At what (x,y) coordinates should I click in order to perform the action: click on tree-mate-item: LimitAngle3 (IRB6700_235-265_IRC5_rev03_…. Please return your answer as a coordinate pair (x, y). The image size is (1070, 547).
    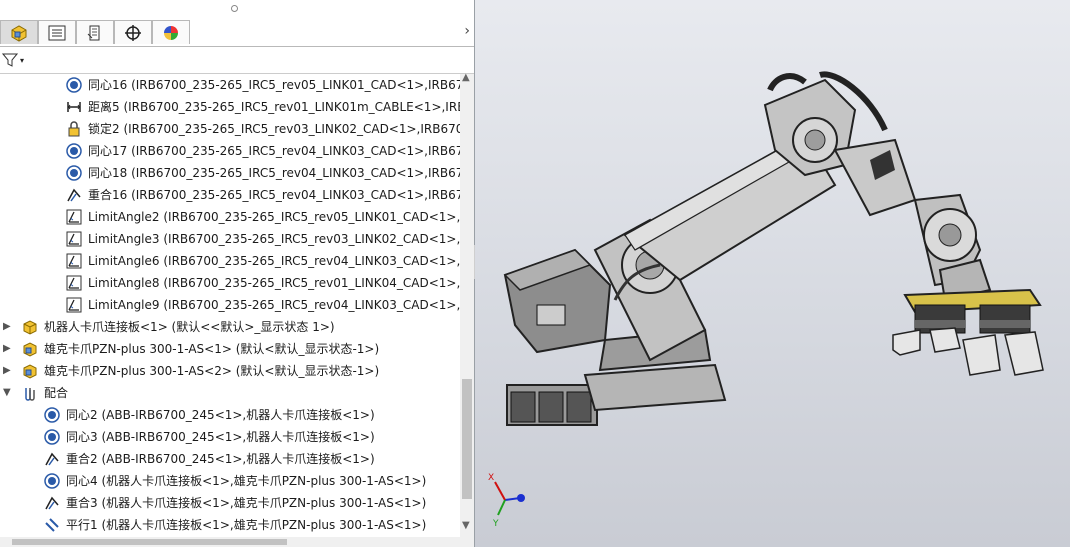
    Looking at the image, I should click on (230, 239).